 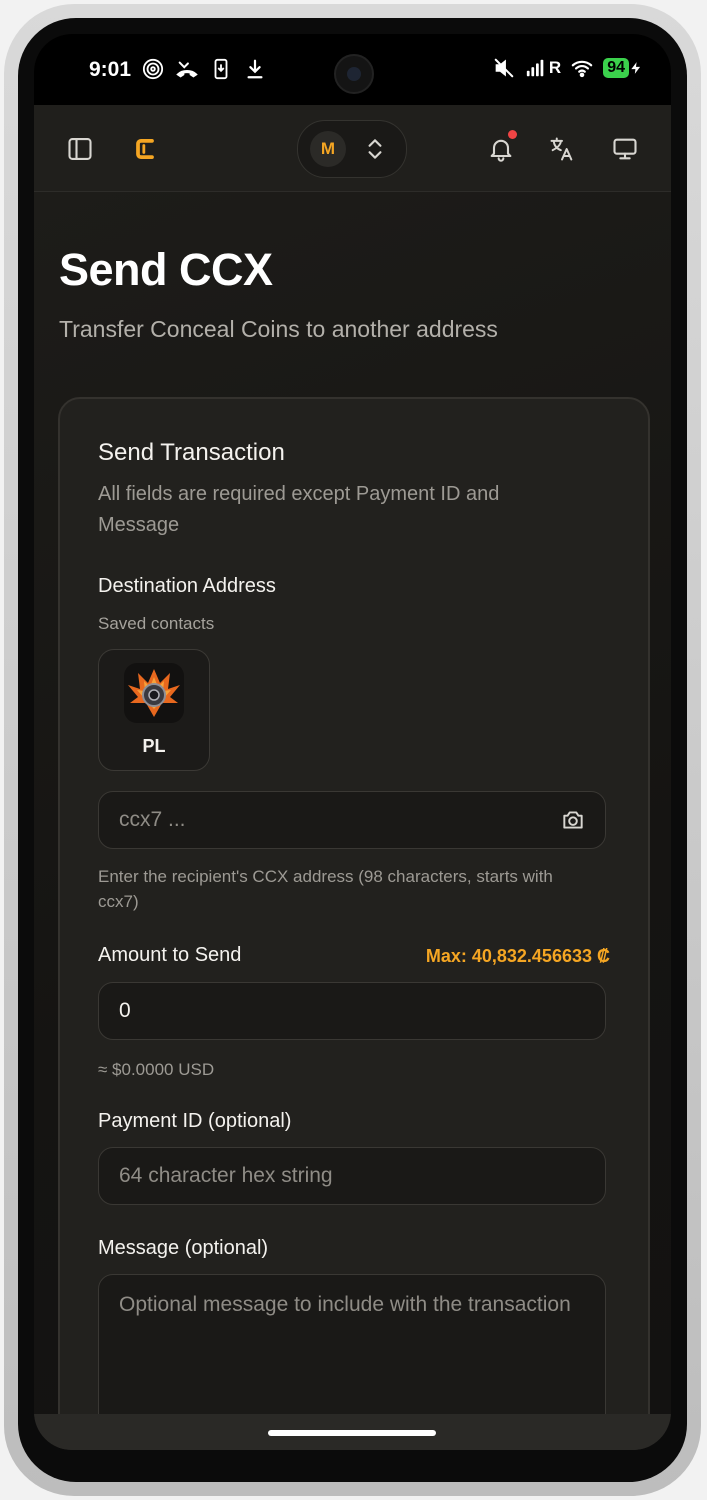 I want to click on translate-icon, so click(x=562, y=149).